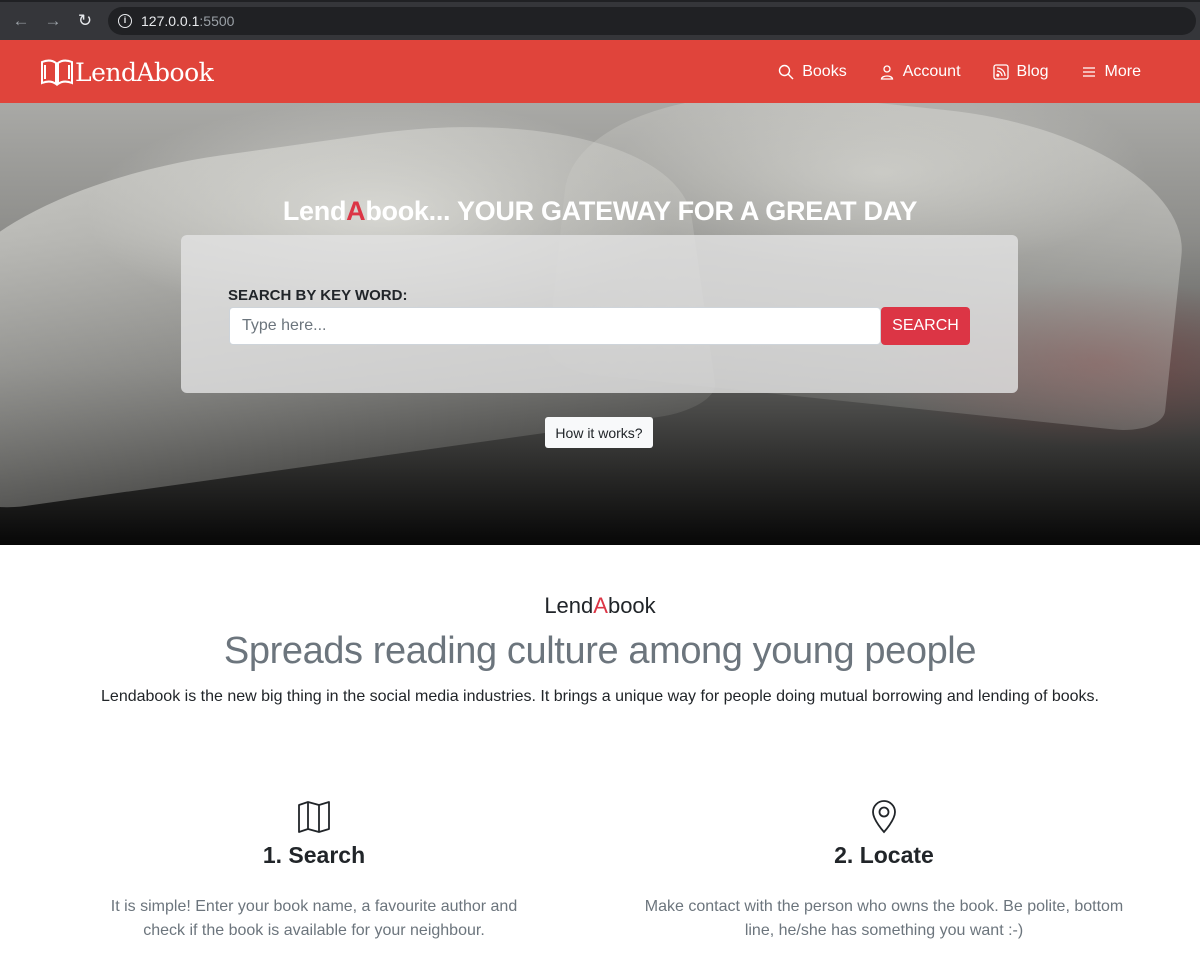  I want to click on nav-link-label: Books, so click(824, 71).